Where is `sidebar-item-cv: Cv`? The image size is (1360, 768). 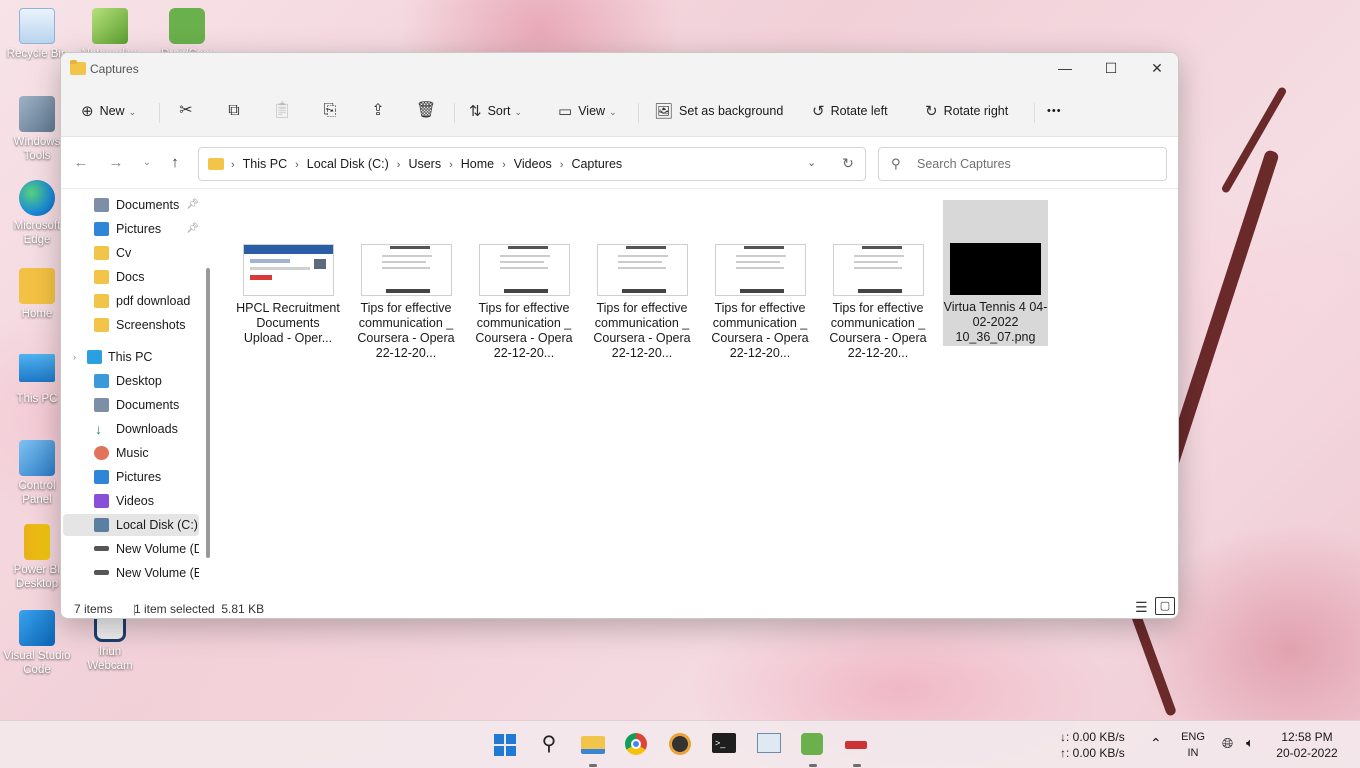
sidebar-item-cv: Cv is located at coordinates (131, 253).